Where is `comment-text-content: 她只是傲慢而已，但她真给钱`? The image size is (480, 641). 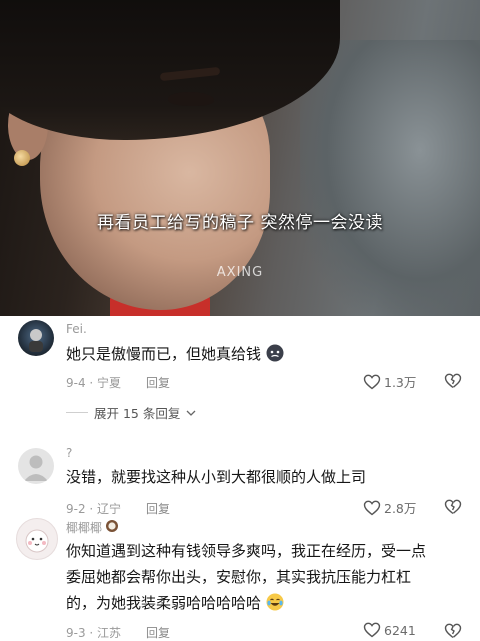 comment-text-content: 她只是傲慢而已，但她真给钱 is located at coordinates (164, 354).